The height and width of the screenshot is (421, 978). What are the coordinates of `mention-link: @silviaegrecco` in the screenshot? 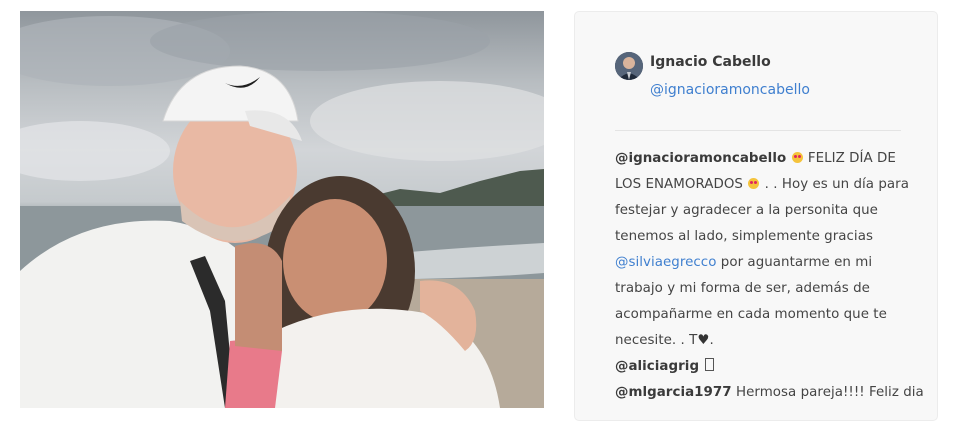 It's located at (665, 262).